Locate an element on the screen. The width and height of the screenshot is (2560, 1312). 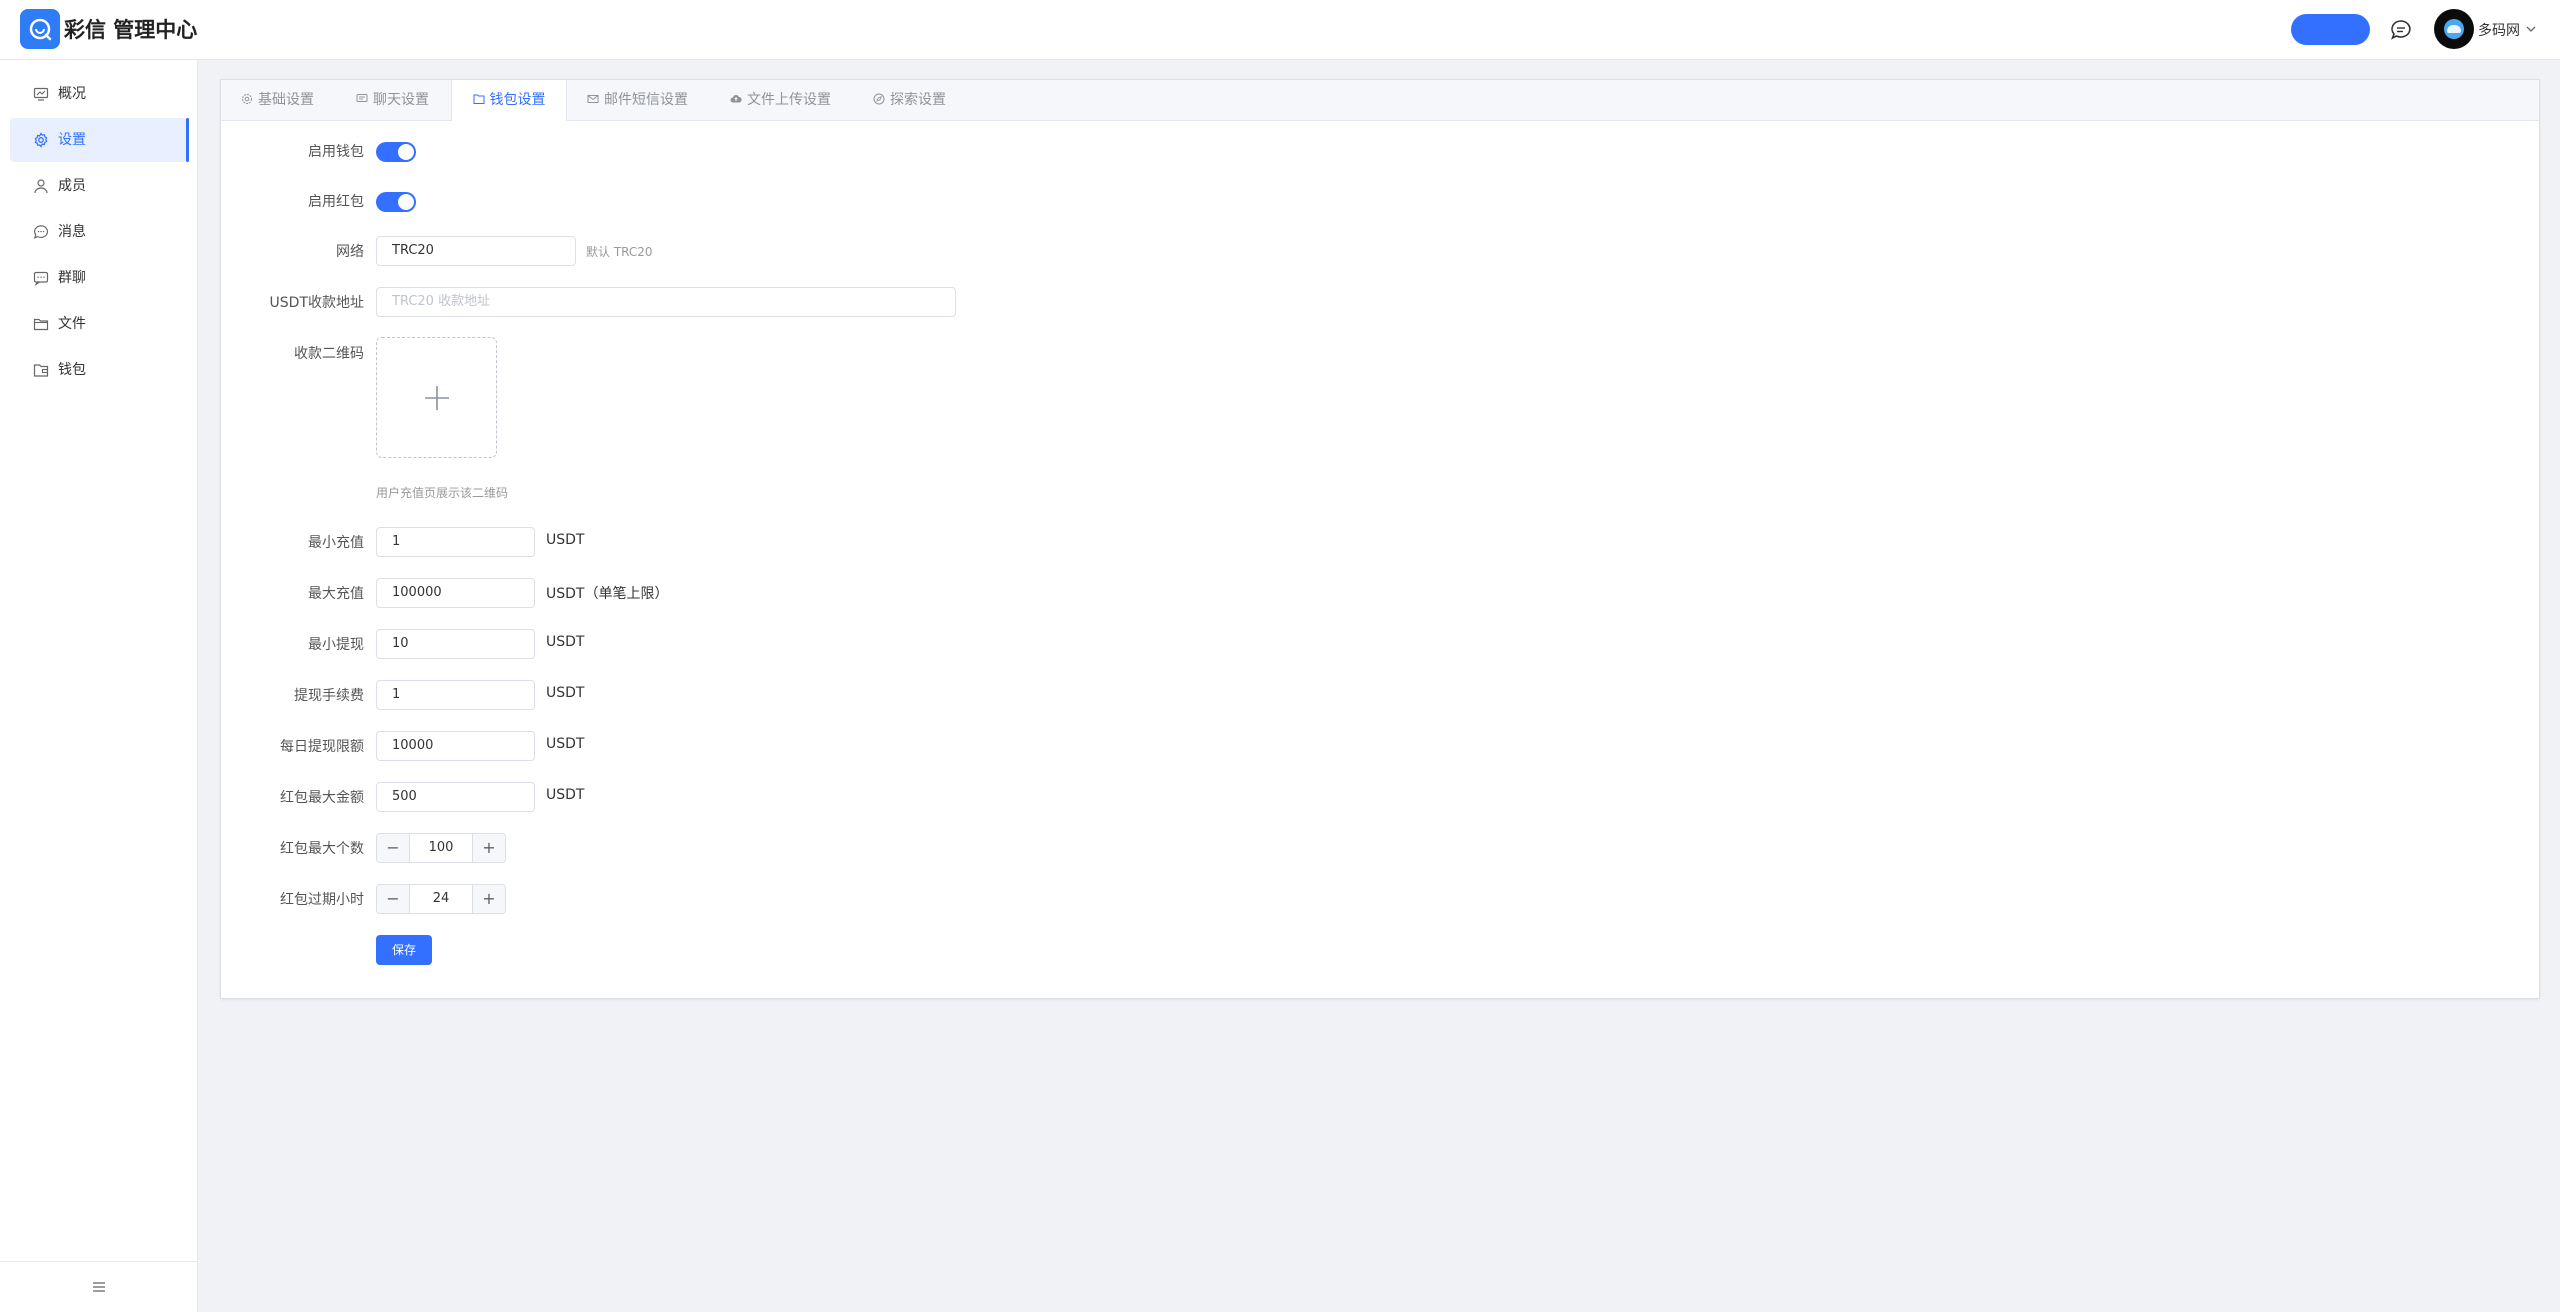
sidebar-item-groups: 群聊 is located at coordinates (99, 278).